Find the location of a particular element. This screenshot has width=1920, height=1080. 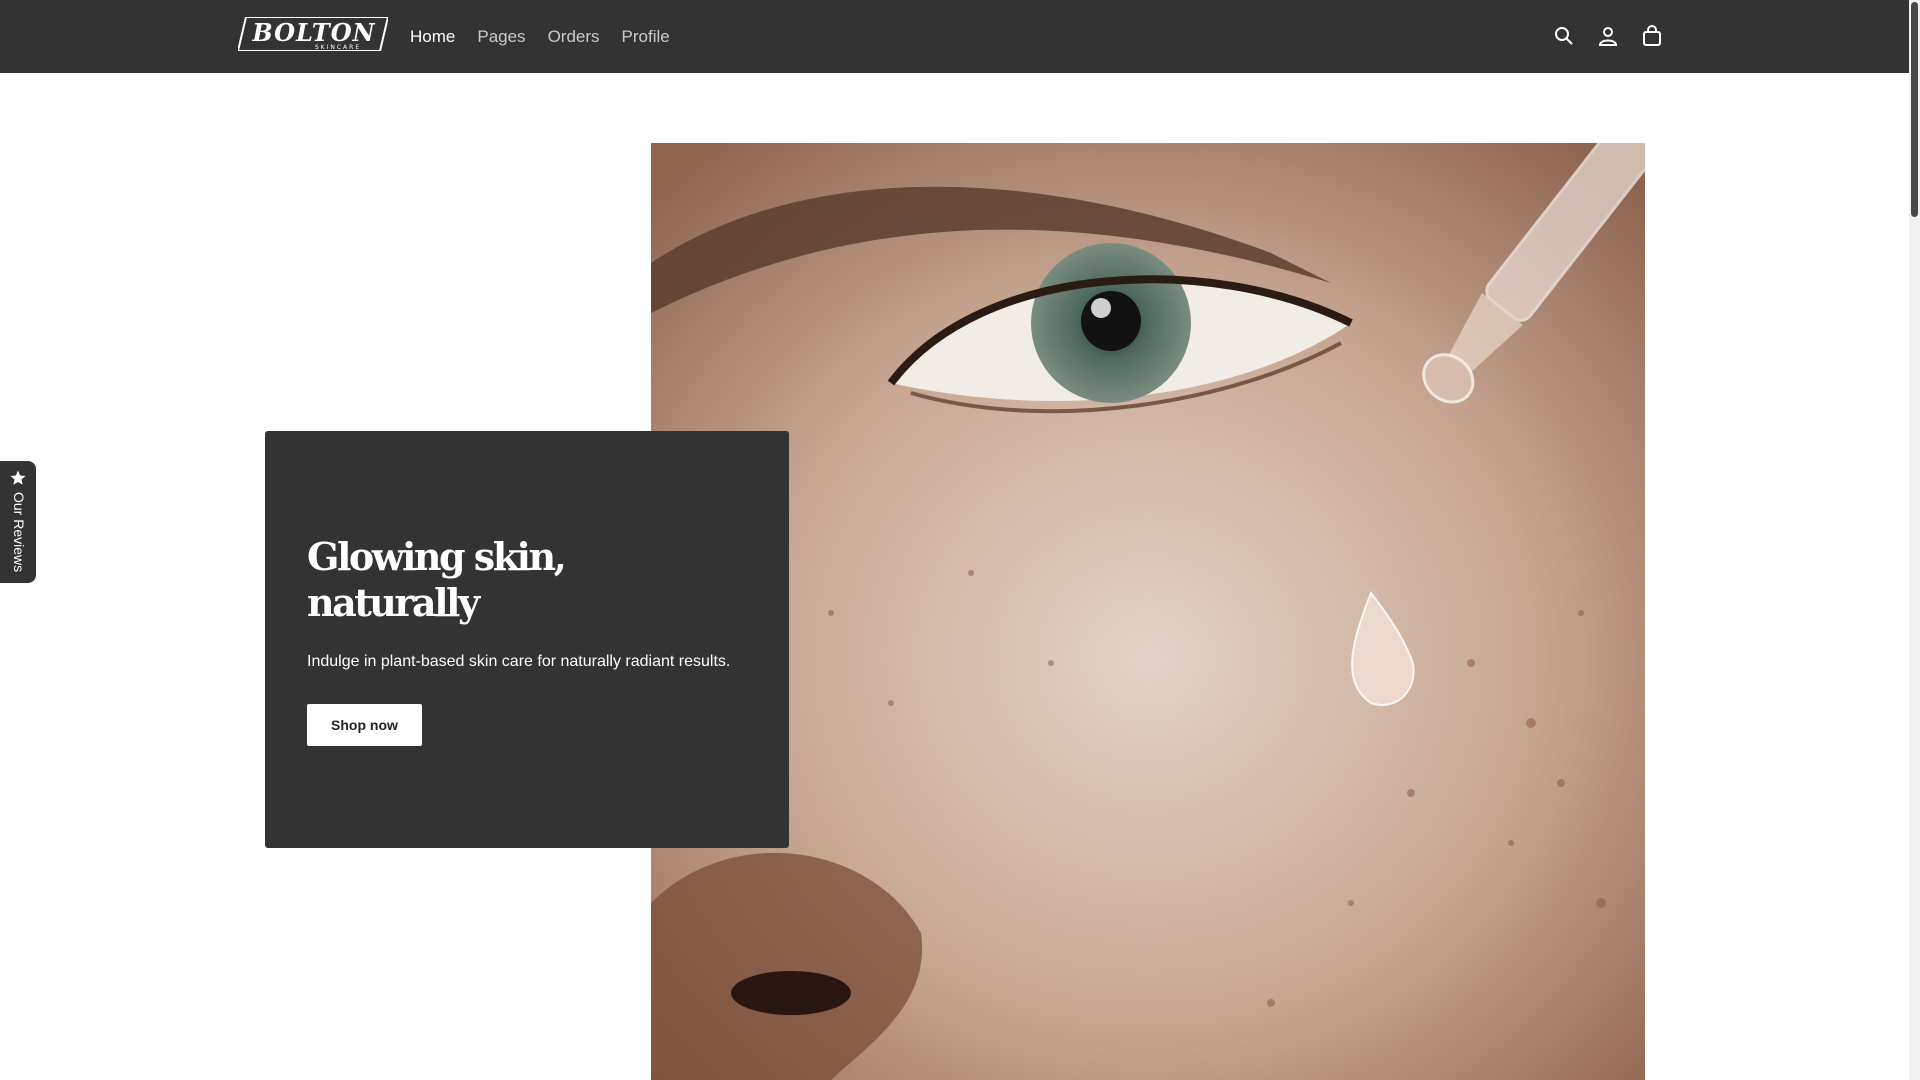

nav-orders: Orders is located at coordinates (574, 37).